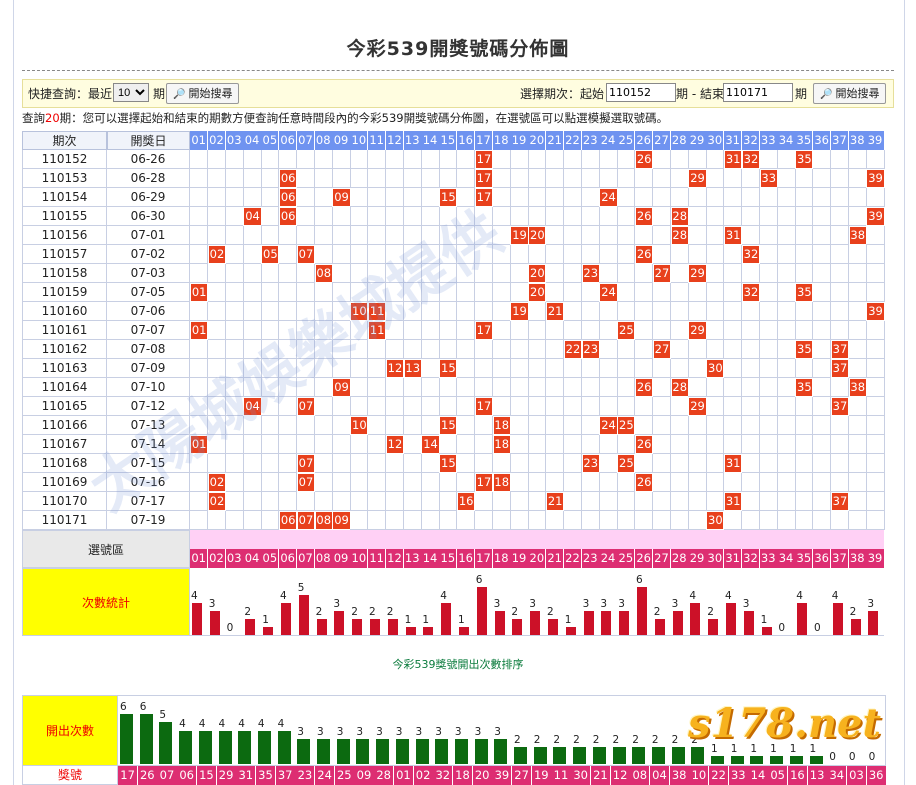 This screenshot has width=916, height=785. What do you see at coordinates (679, 558) in the screenshot?
I see `select-number-button: 28` at bounding box center [679, 558].